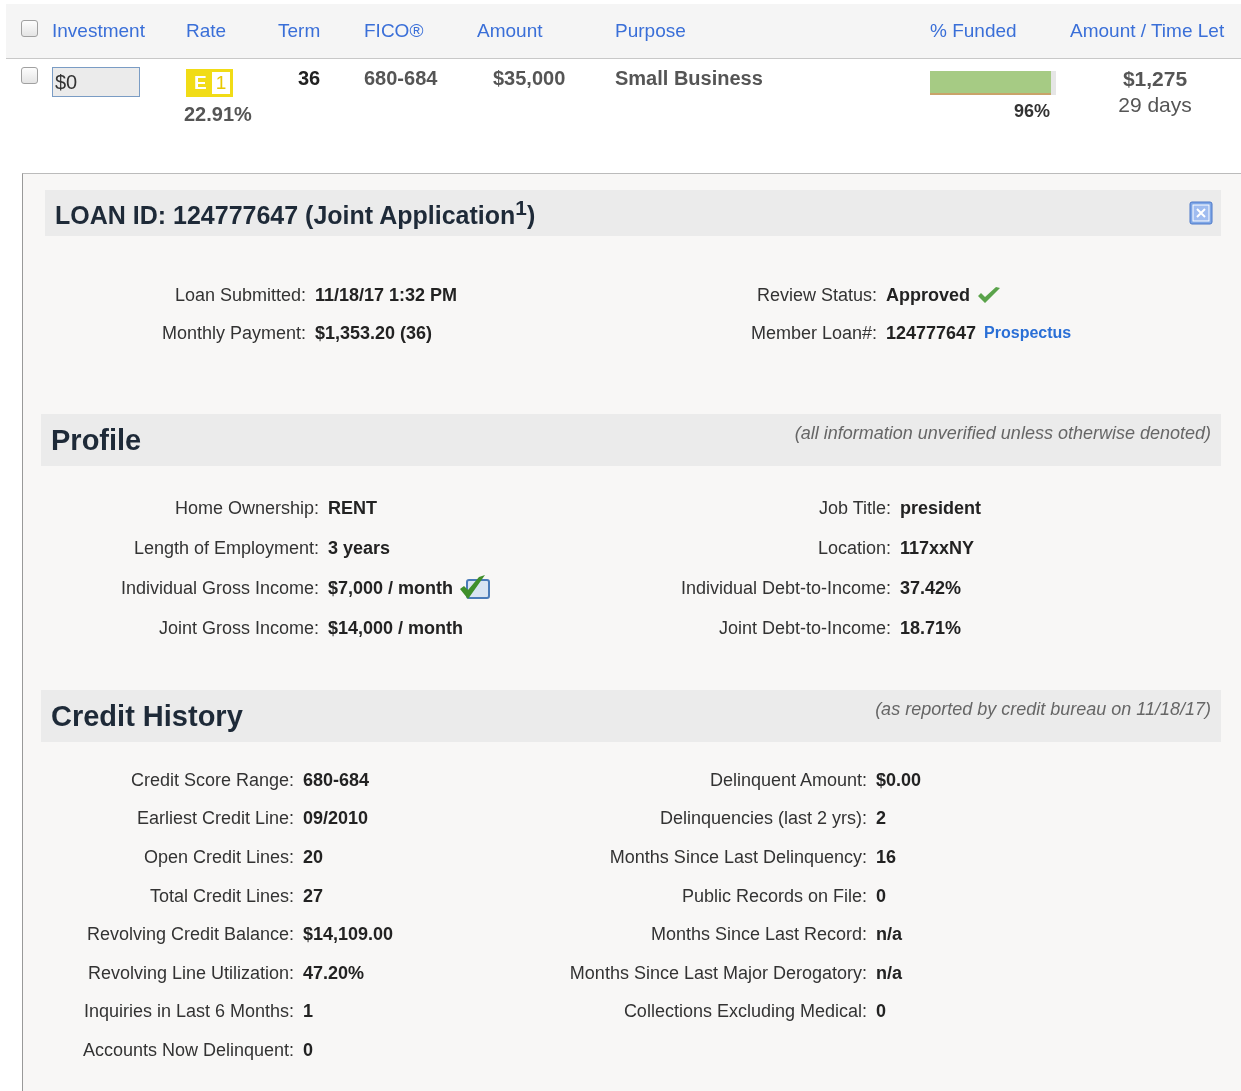 The width and height of the screenshot is (1241, 1091). What do you see at coordinates (348, 935) in the screenshot?
I see `field-value: $14,109.00` at bounding box center [348, 935].